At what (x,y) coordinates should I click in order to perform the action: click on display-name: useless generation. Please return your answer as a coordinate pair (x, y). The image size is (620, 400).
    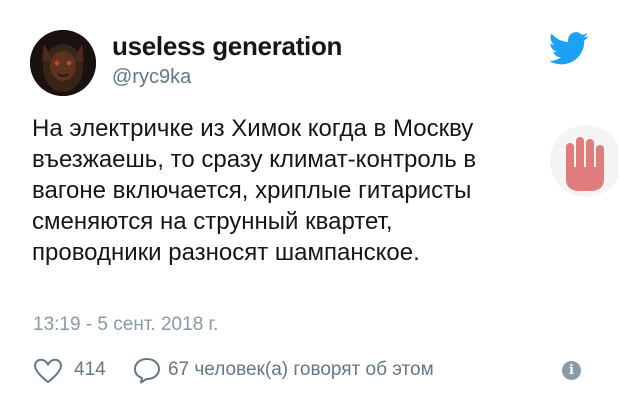
    Looking at the image, I should click on (227, 46).